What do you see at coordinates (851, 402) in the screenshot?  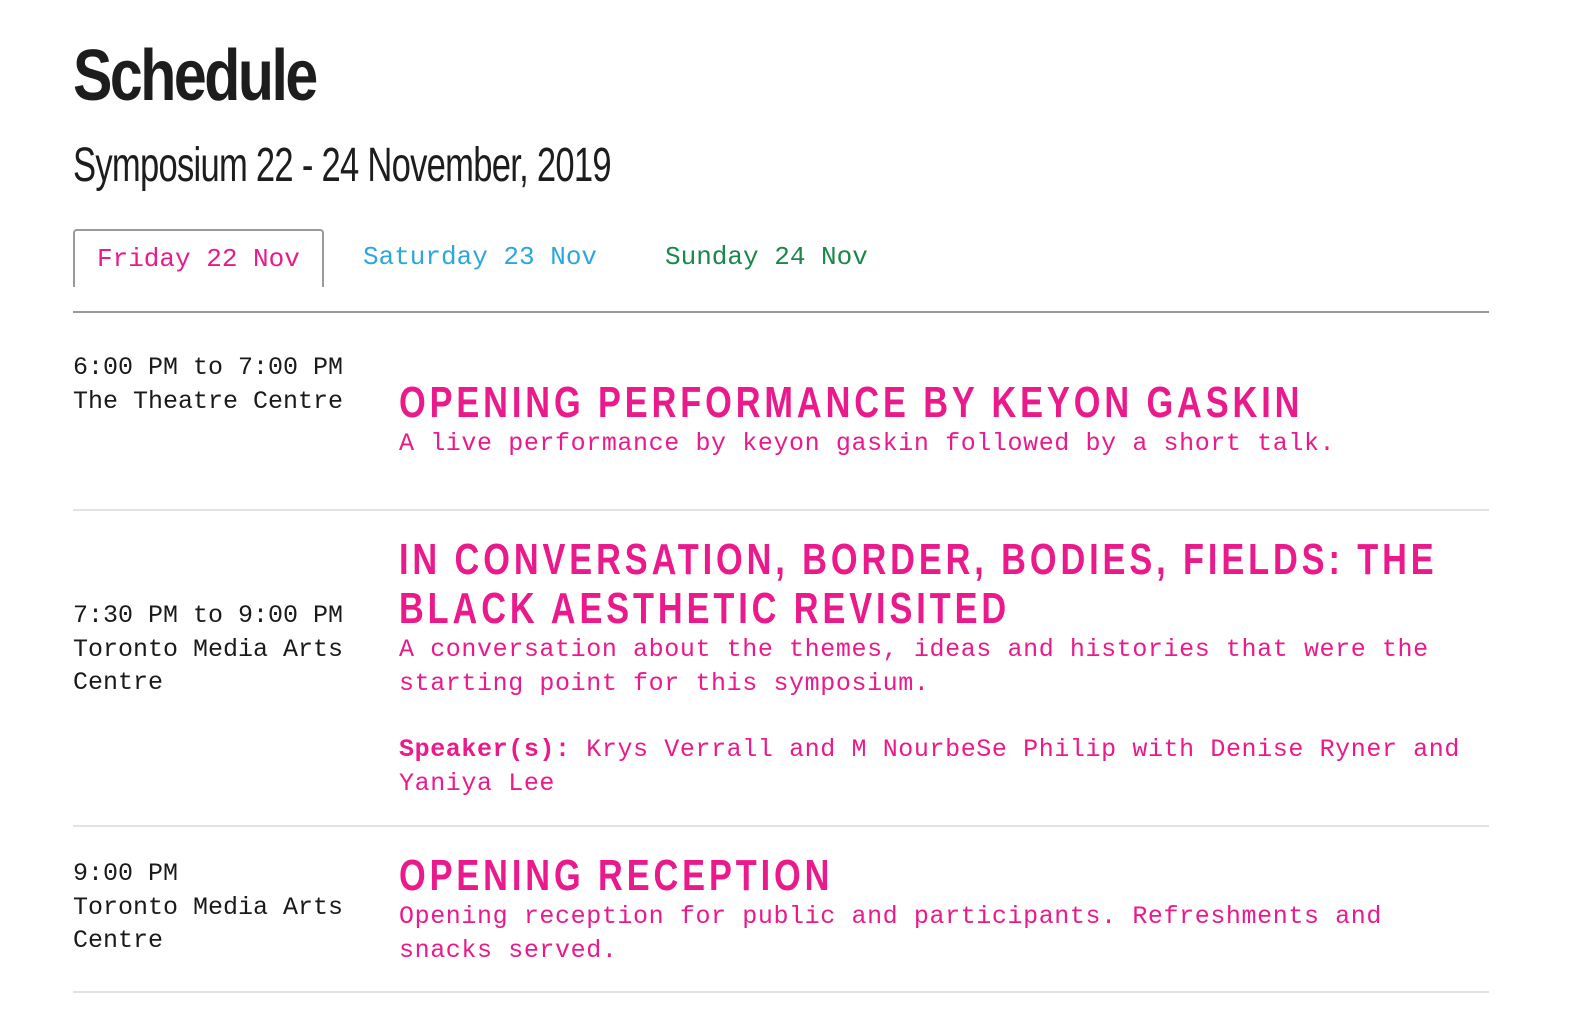 I see `event-title: Opening Performance by keyon gaskin` at bounding box center [851, 402].